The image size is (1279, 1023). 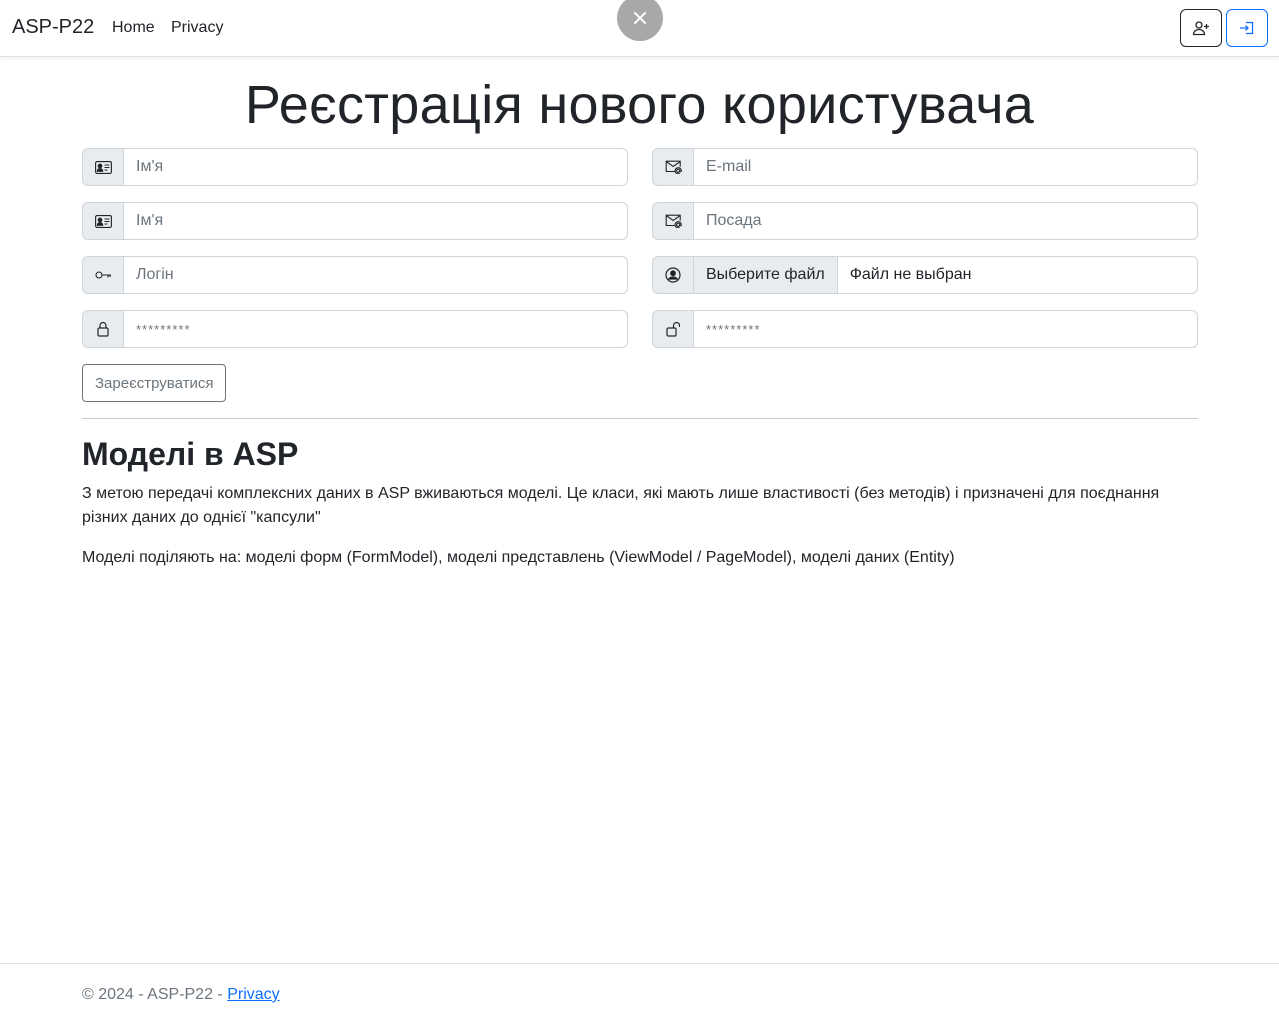 I want to click on nav-link-privacy: Privacy, so click(x=197, y=28).